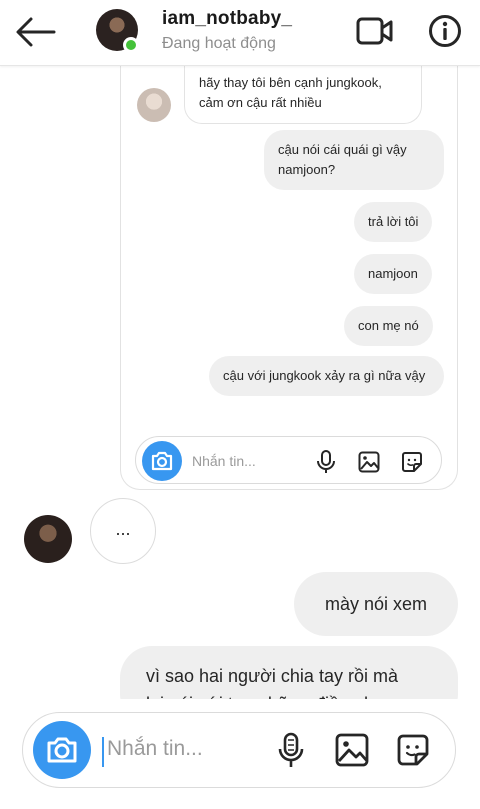  What do you see at coordinates (393, 222) in the screenshot?
I see `screenshot-outgoing-message: trả lời tôi` at bounding box center [393, 222].